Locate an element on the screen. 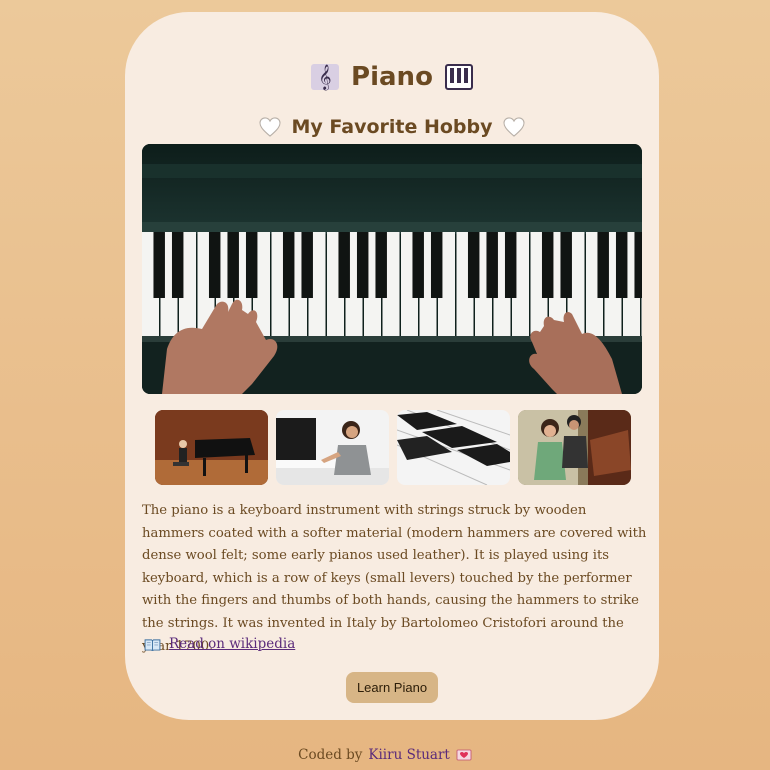  footer: Coded by Kiiru Stuart is located at coordinates (385, 755).